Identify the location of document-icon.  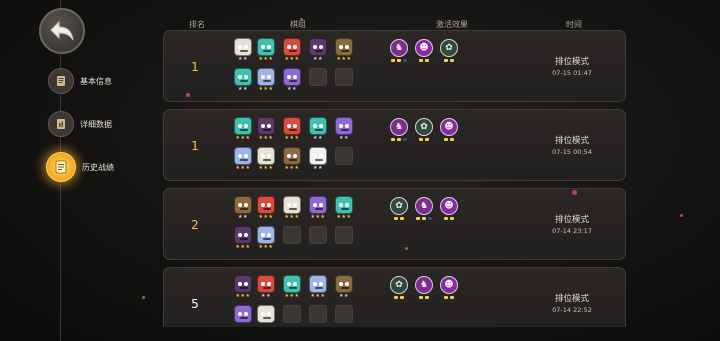
(61, 81).